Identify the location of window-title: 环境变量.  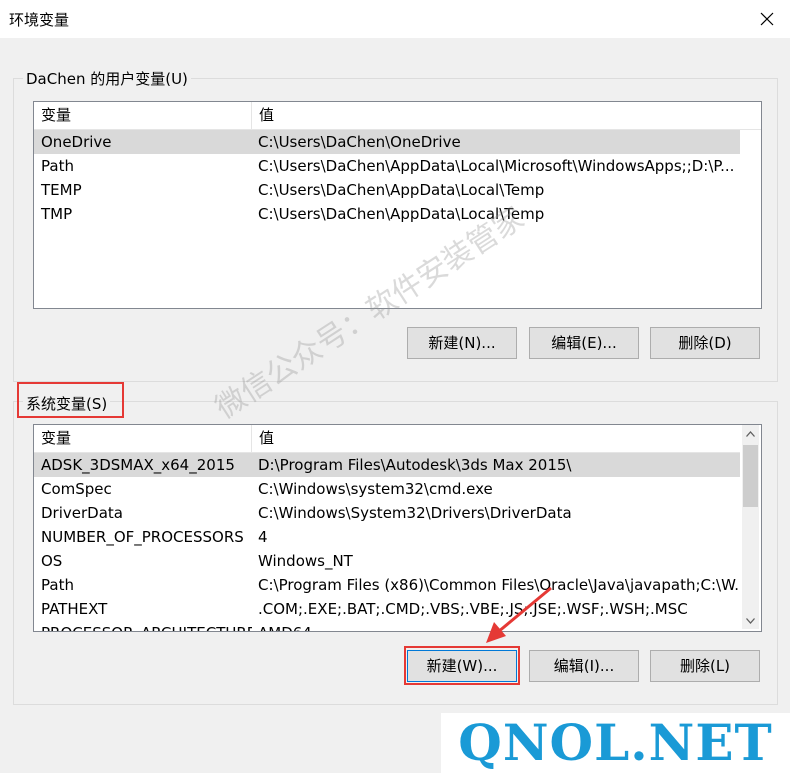
(39, 20).